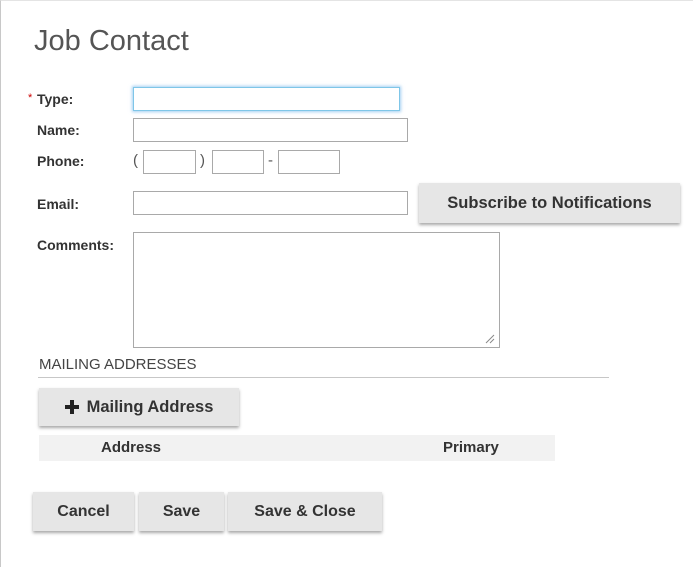 The width and height of the screenshot is (693, 567). What do you see at coordinates (323, 377) in the screenshot?
I see `section-divider` at bounding box center [323, 377].